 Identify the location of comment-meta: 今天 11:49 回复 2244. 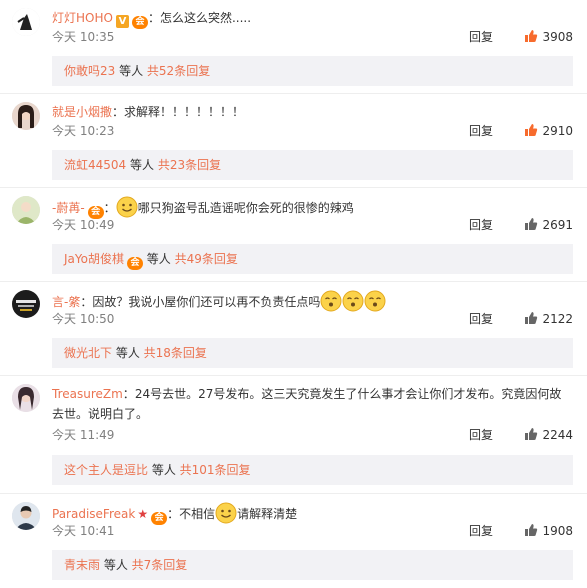
(312, 435).